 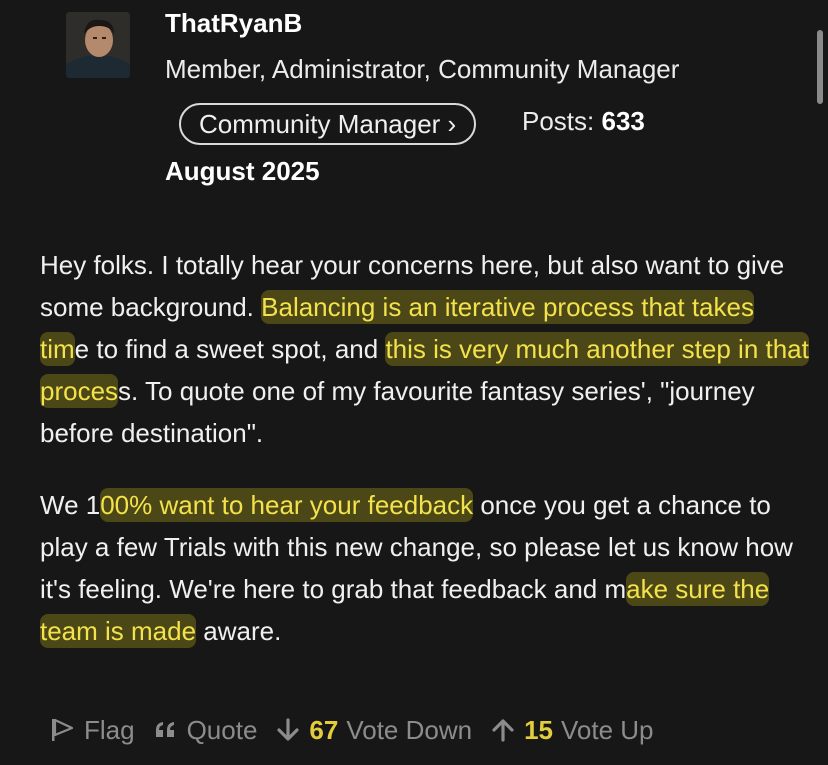 I want to click on avatar, so click(x=98, y=45).